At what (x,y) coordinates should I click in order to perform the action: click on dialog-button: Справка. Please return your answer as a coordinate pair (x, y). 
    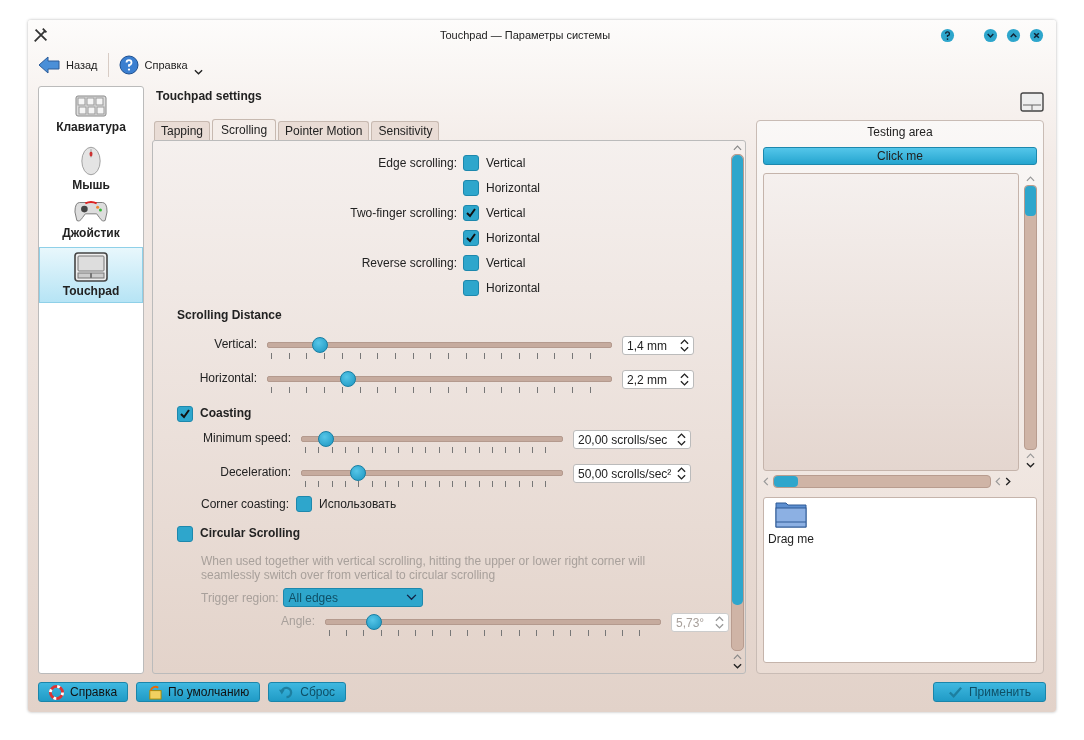
    Looking at the image, I should click on (83, 692).